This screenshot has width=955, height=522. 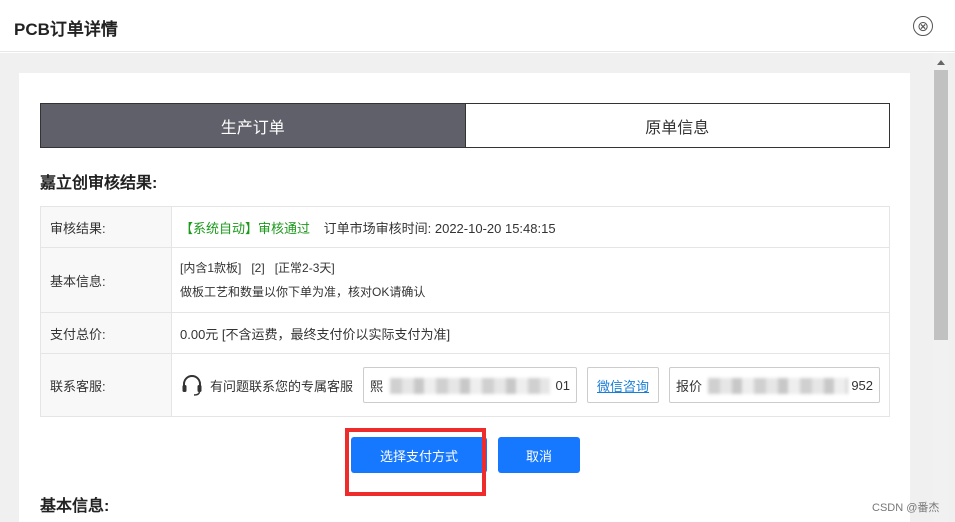 I want to click on contact-value: 有问题联系您的专属客服 熙 01 微信咨询 报价 952, so click(x=530, y=385).